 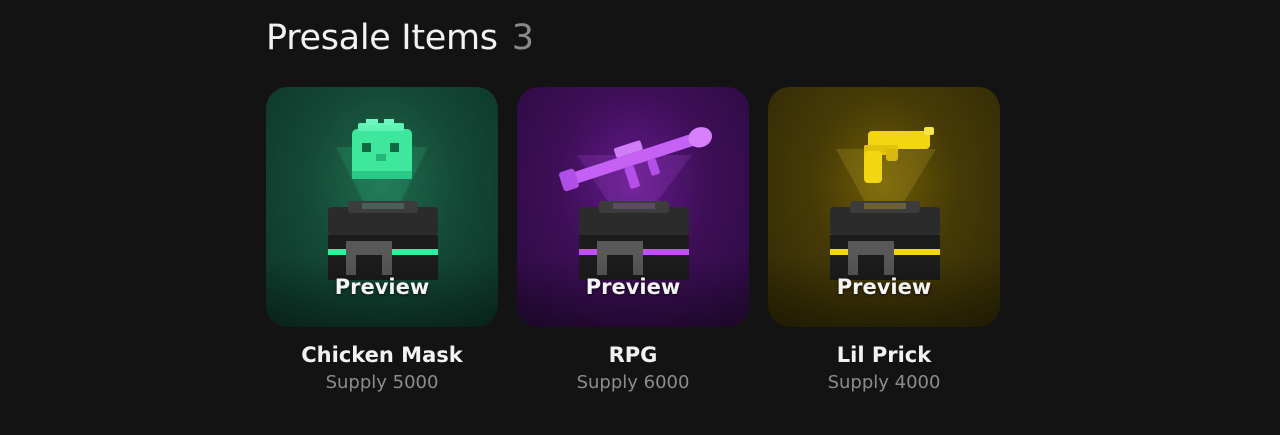 I want to click on item-supply: Supply 5000, so click(x=382, y=382).